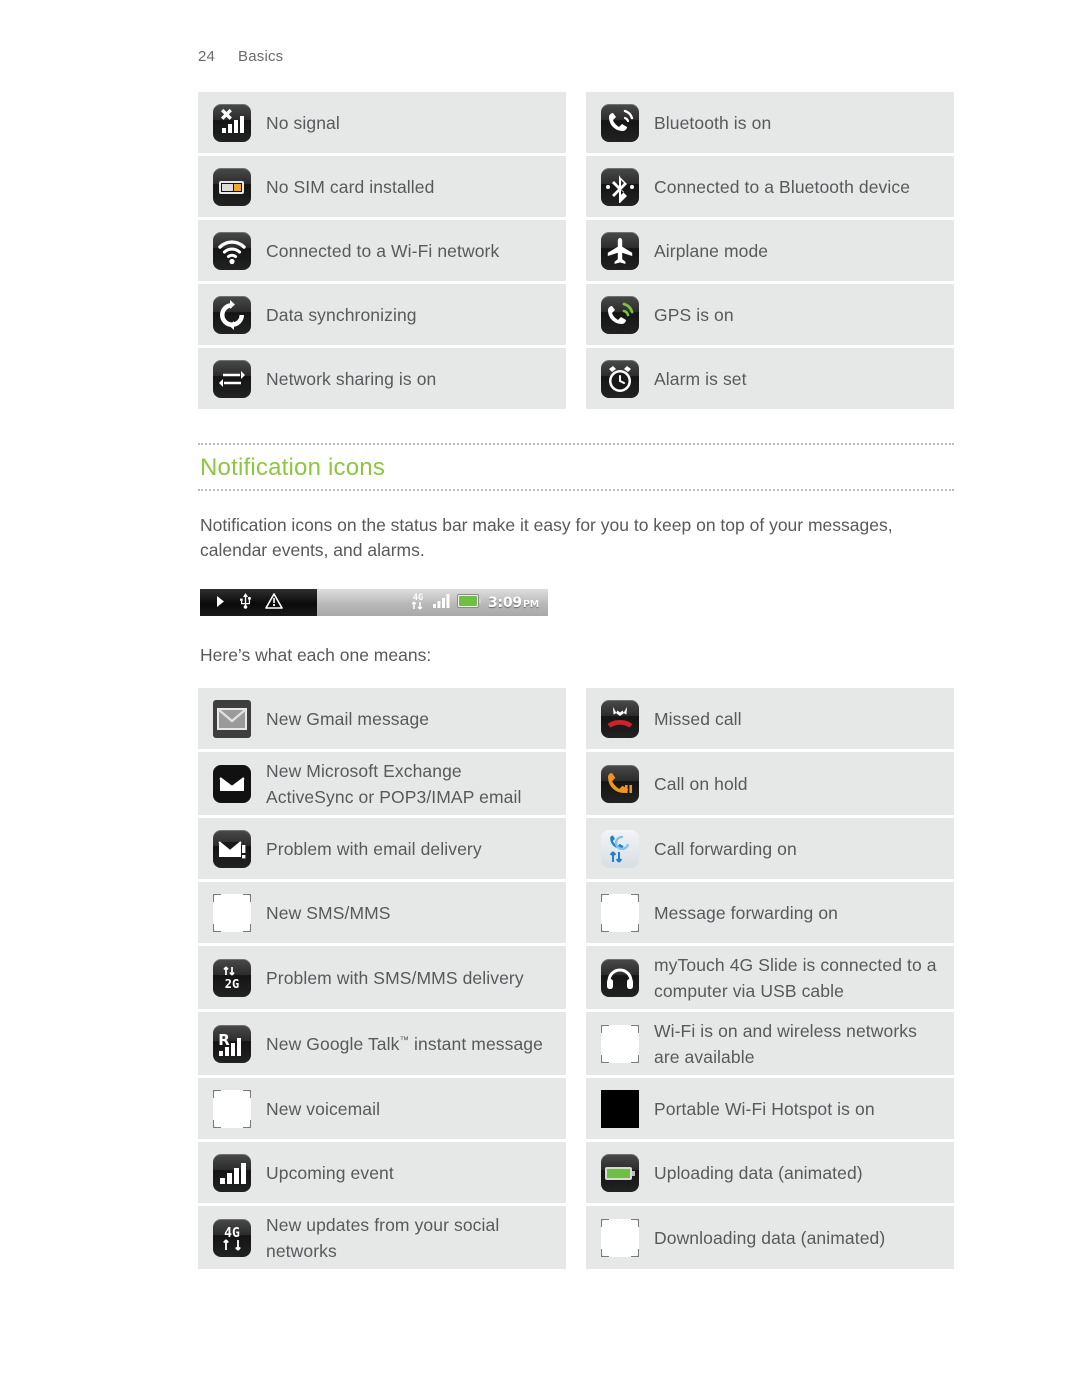 The width and height of the screenshot is (1080, 1397). I want to click on play-icon, so click(221, 602).